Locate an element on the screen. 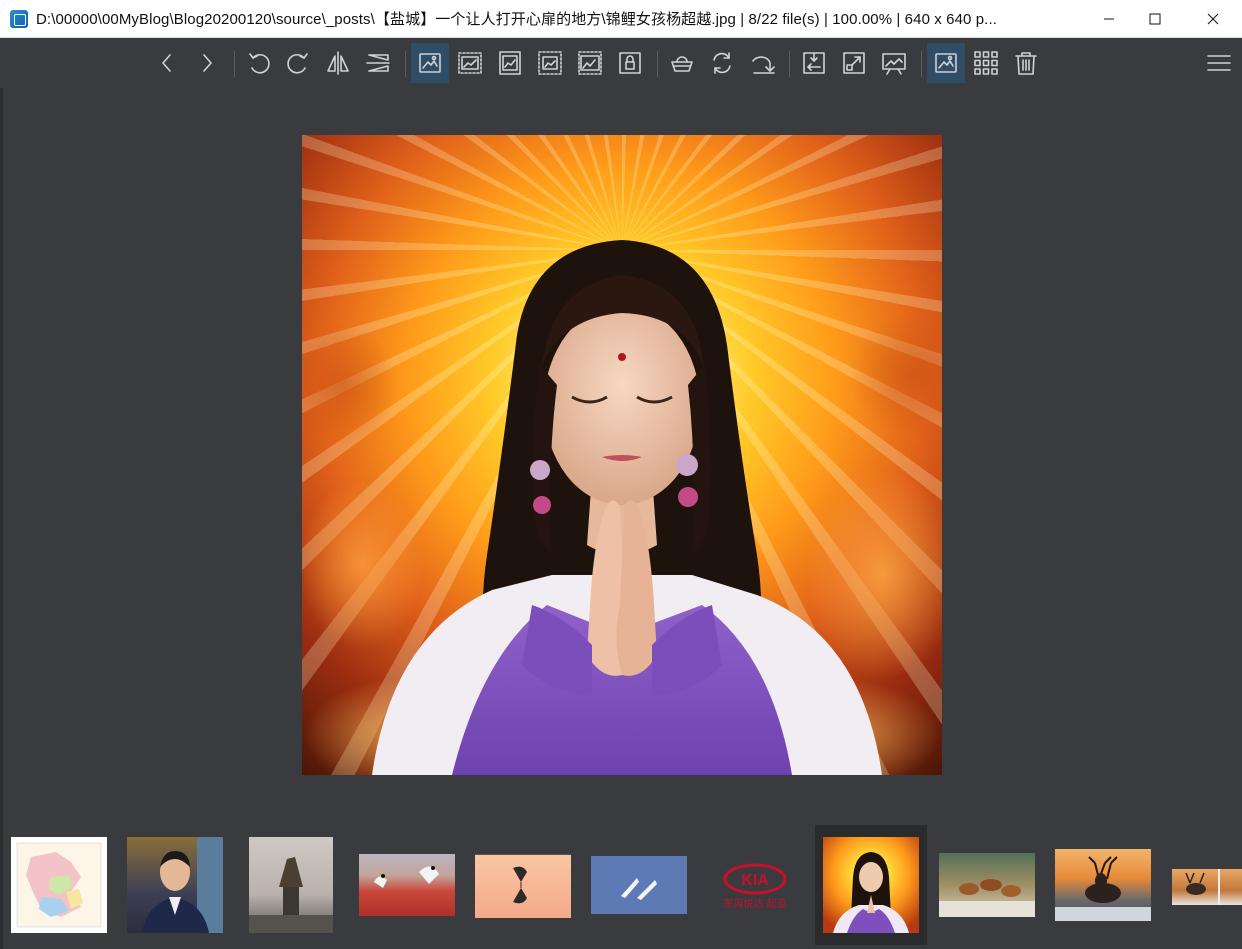  thumb-map is located at coordinates (59, 885).